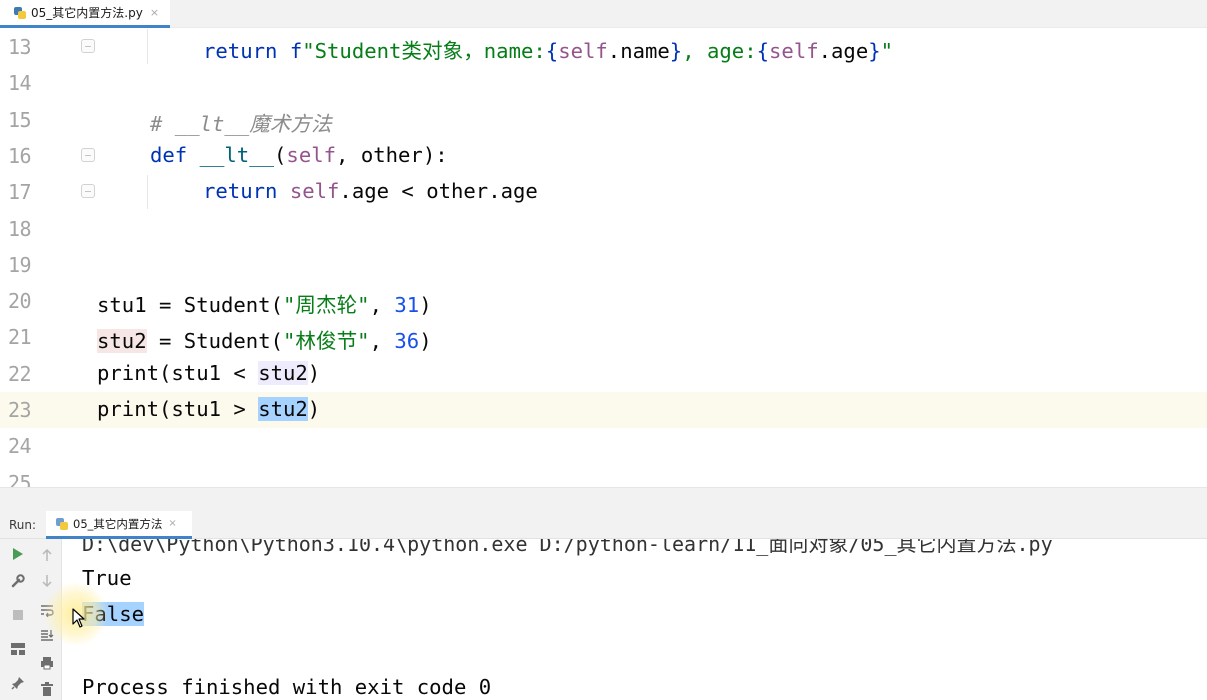  I want to click on line-number: 21, so click(20, 337).